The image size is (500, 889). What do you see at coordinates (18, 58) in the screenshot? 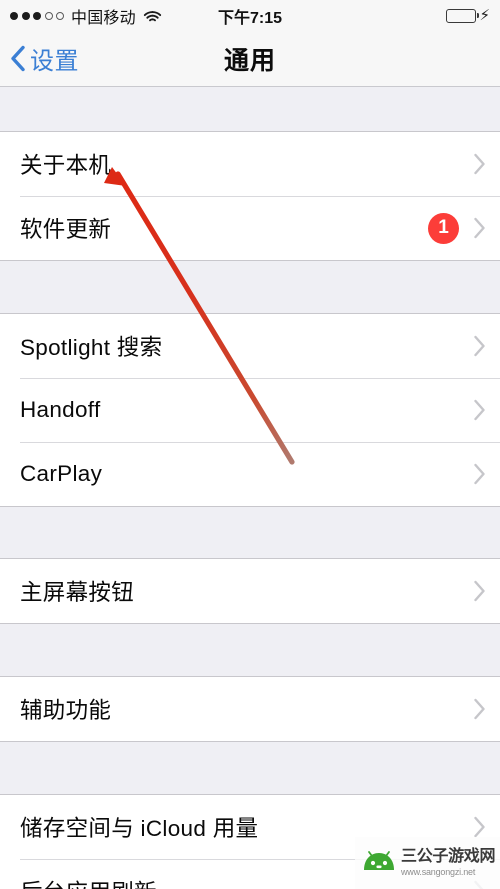
I see `chevron-left-icon` at bounding box center [18, 58].